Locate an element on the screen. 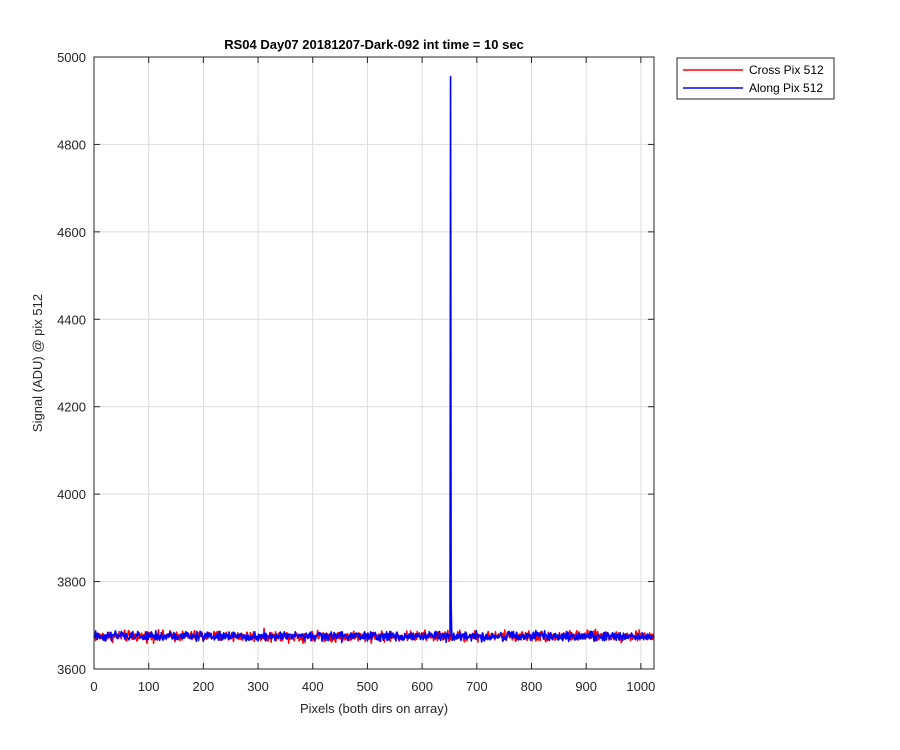 The width and height of the screenshot is (900, 750). x-tick-label: 400 is located at coordinates (313, 686).